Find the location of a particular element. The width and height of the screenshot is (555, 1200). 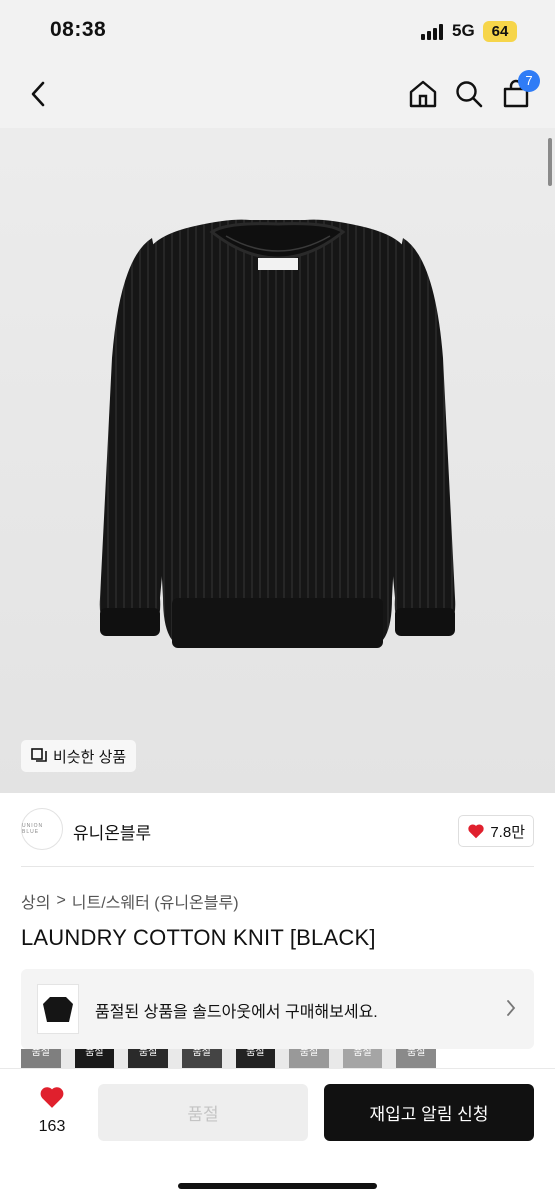

home-indicator is located at coordinates (277, 1186).